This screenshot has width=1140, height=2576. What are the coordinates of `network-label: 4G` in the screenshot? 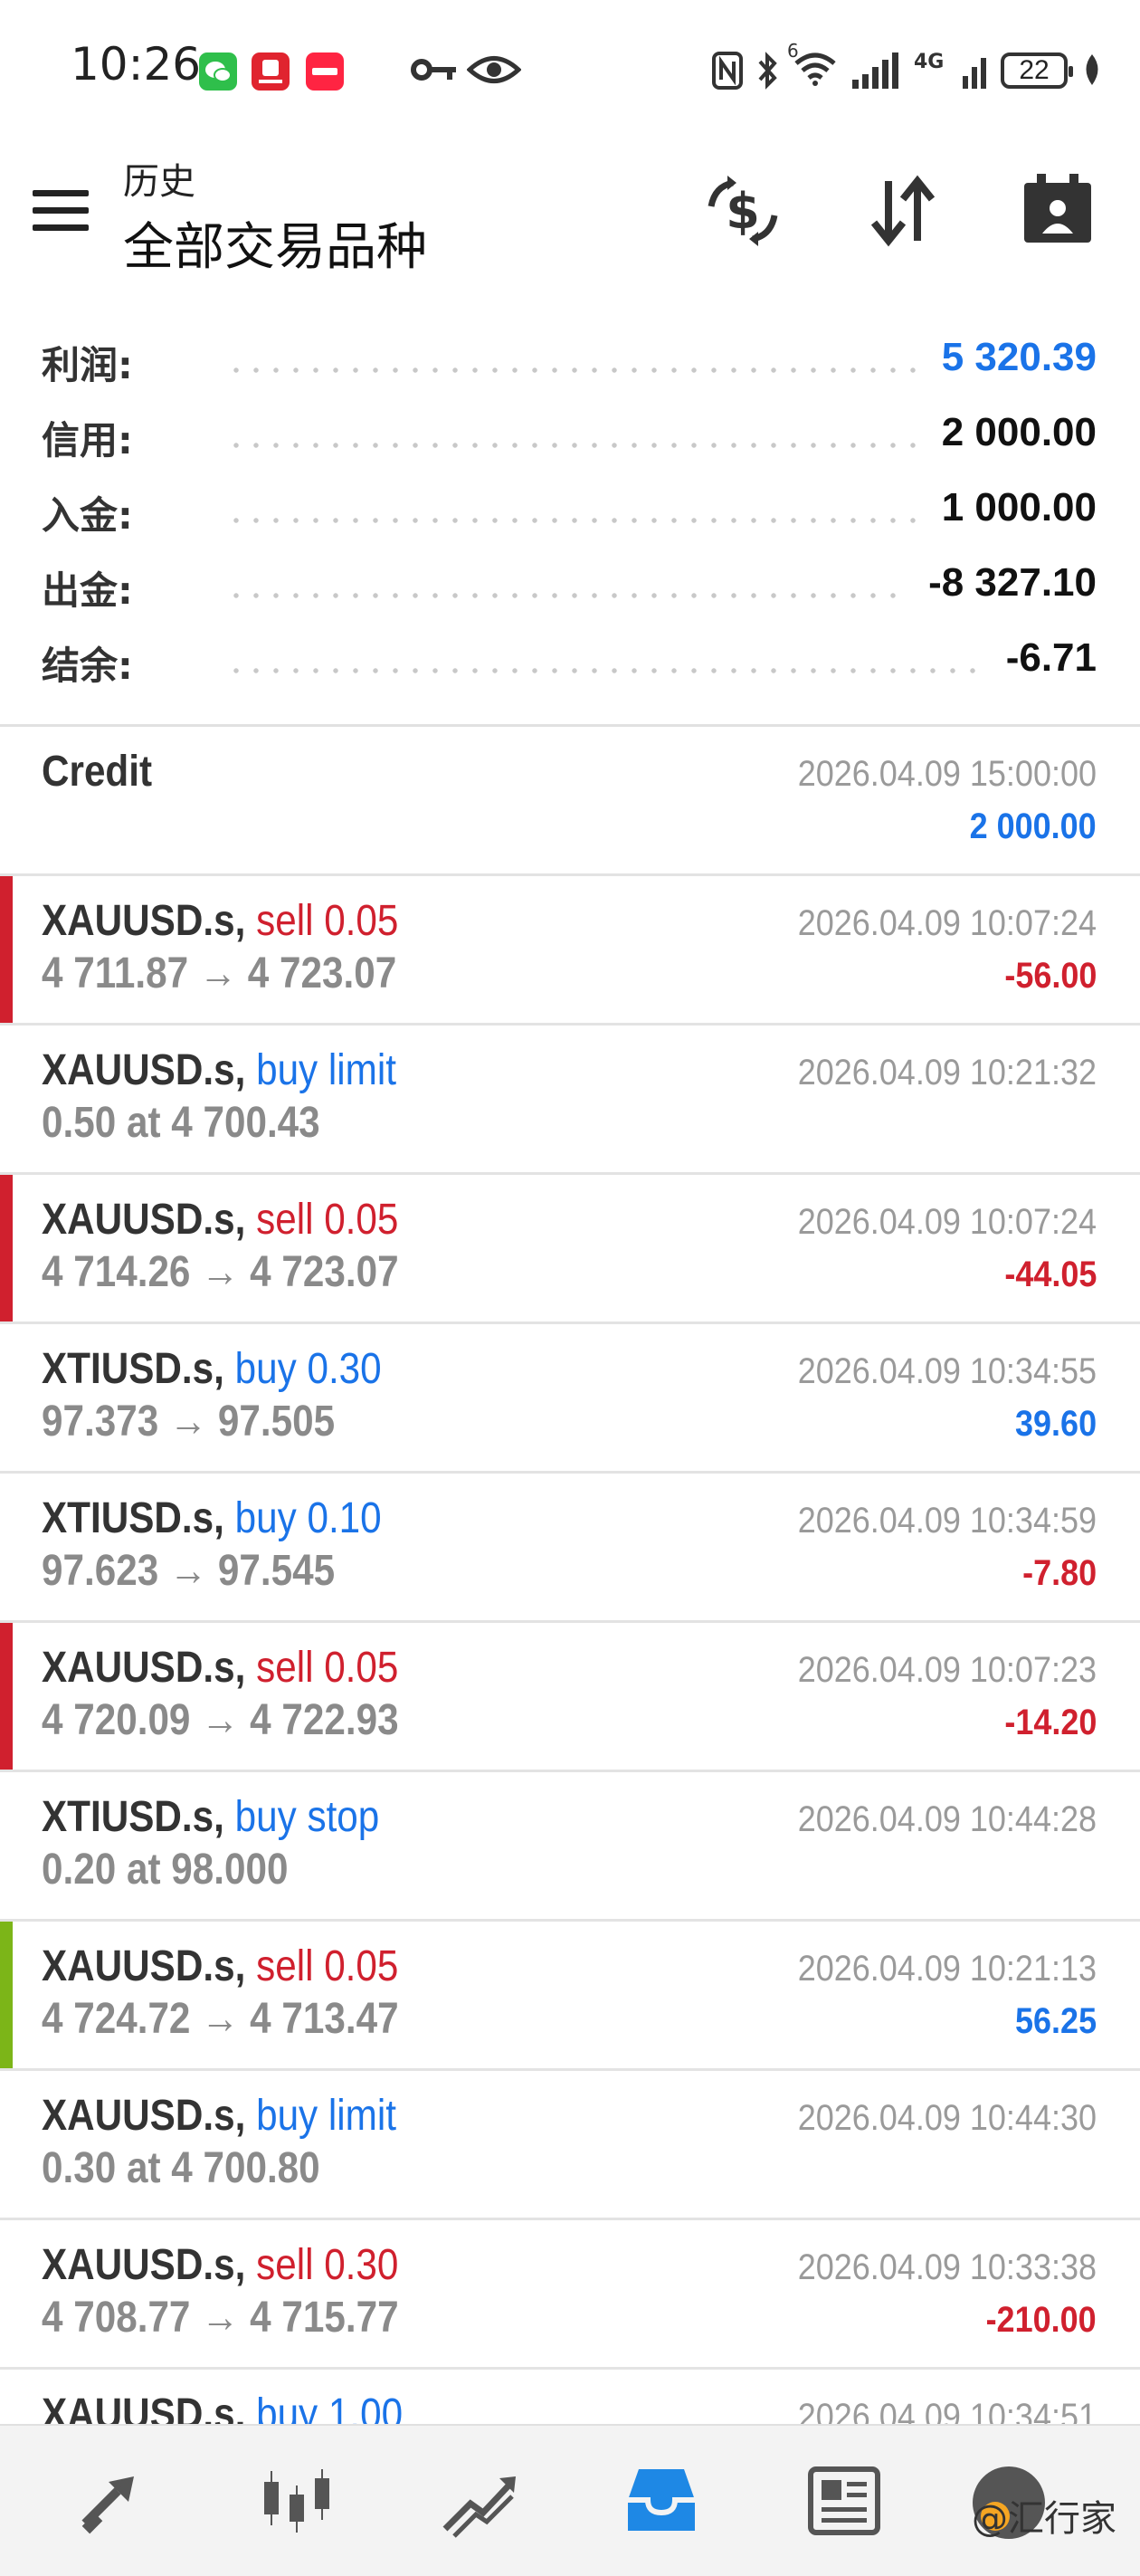 It's located at (929, 62).